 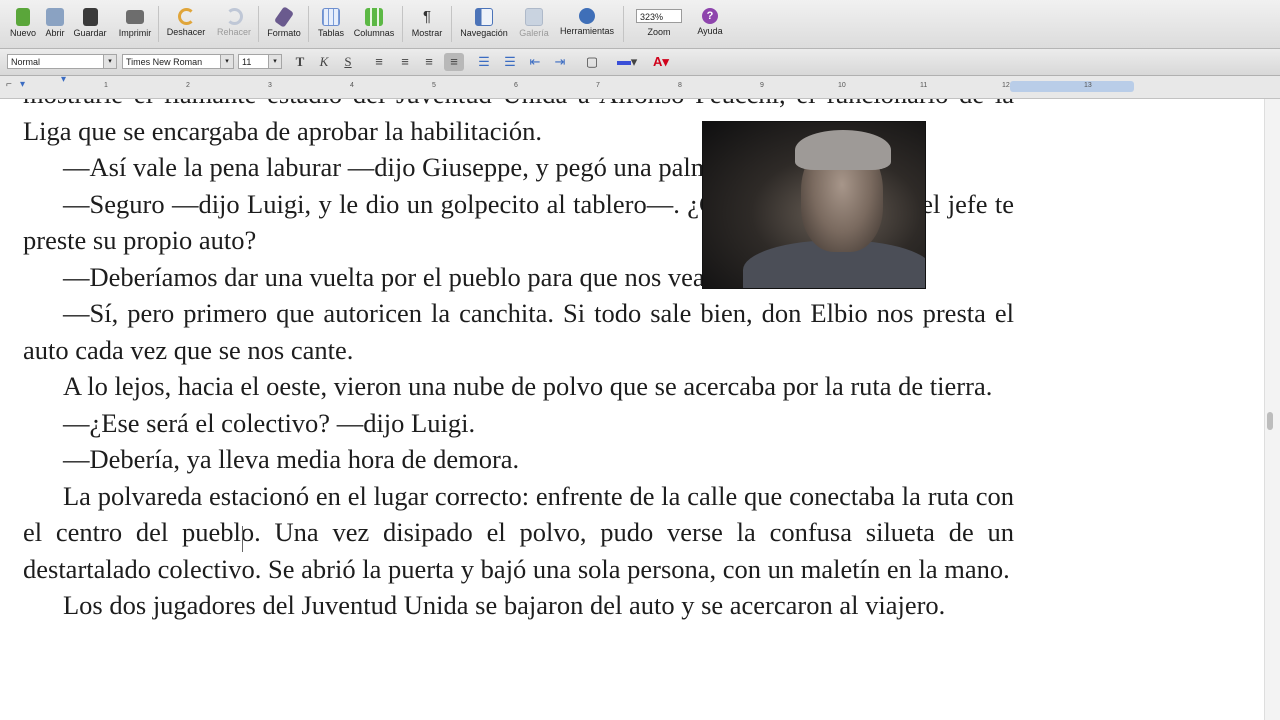 What do you see at coordinates (1072, 86) in the screenshot?
I see `ruler-margin-shade` at bounding box center [1072, 86].